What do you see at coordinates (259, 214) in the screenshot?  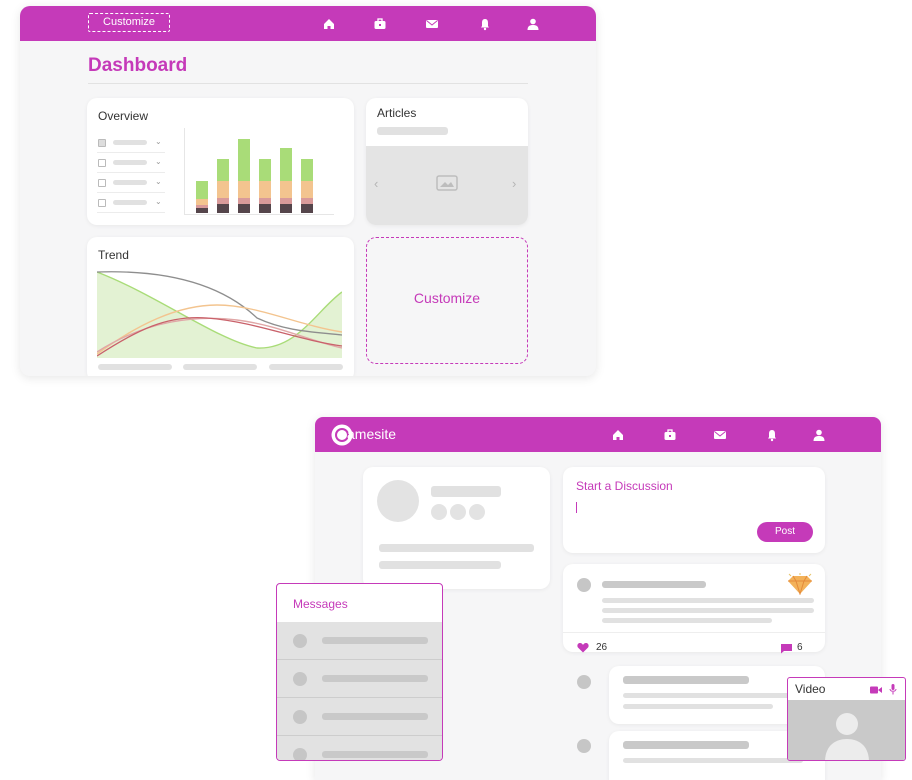 I see `chart-x-axis` at bounding box center [259, 214].